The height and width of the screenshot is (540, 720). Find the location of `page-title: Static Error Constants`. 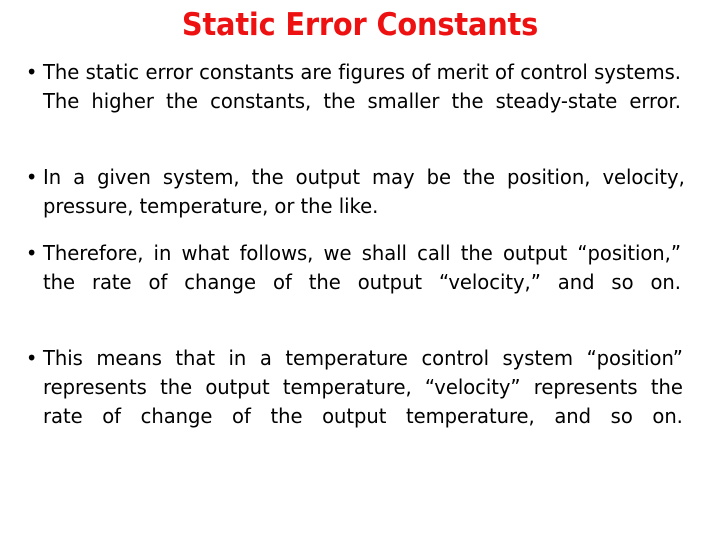

page-title: Static Error Constants is located at coordinates (360, 25).